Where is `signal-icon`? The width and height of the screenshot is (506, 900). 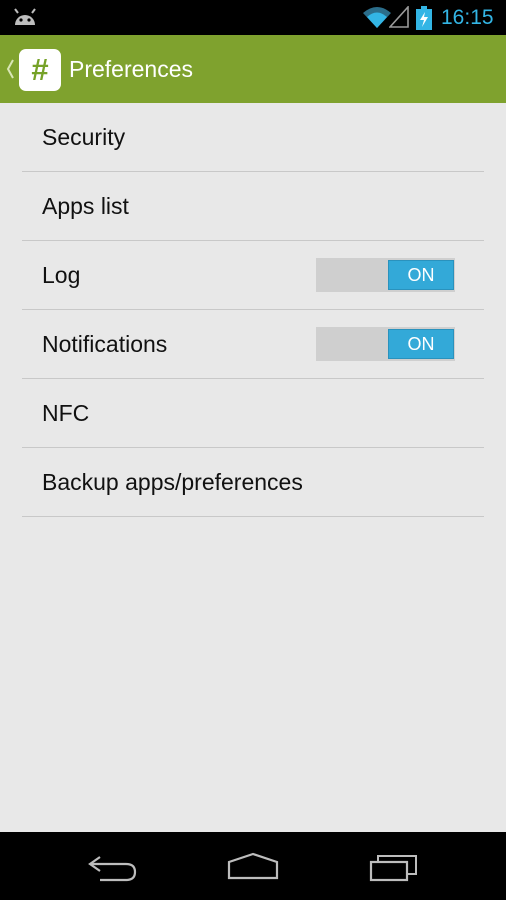 signal-icon is located at coordinates (399, 17).